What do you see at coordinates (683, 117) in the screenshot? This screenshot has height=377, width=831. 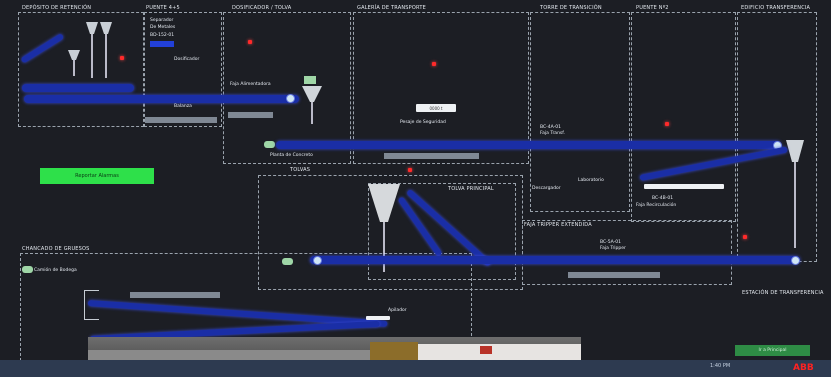 I see `area-puente2` at bounding box center [683, 117].